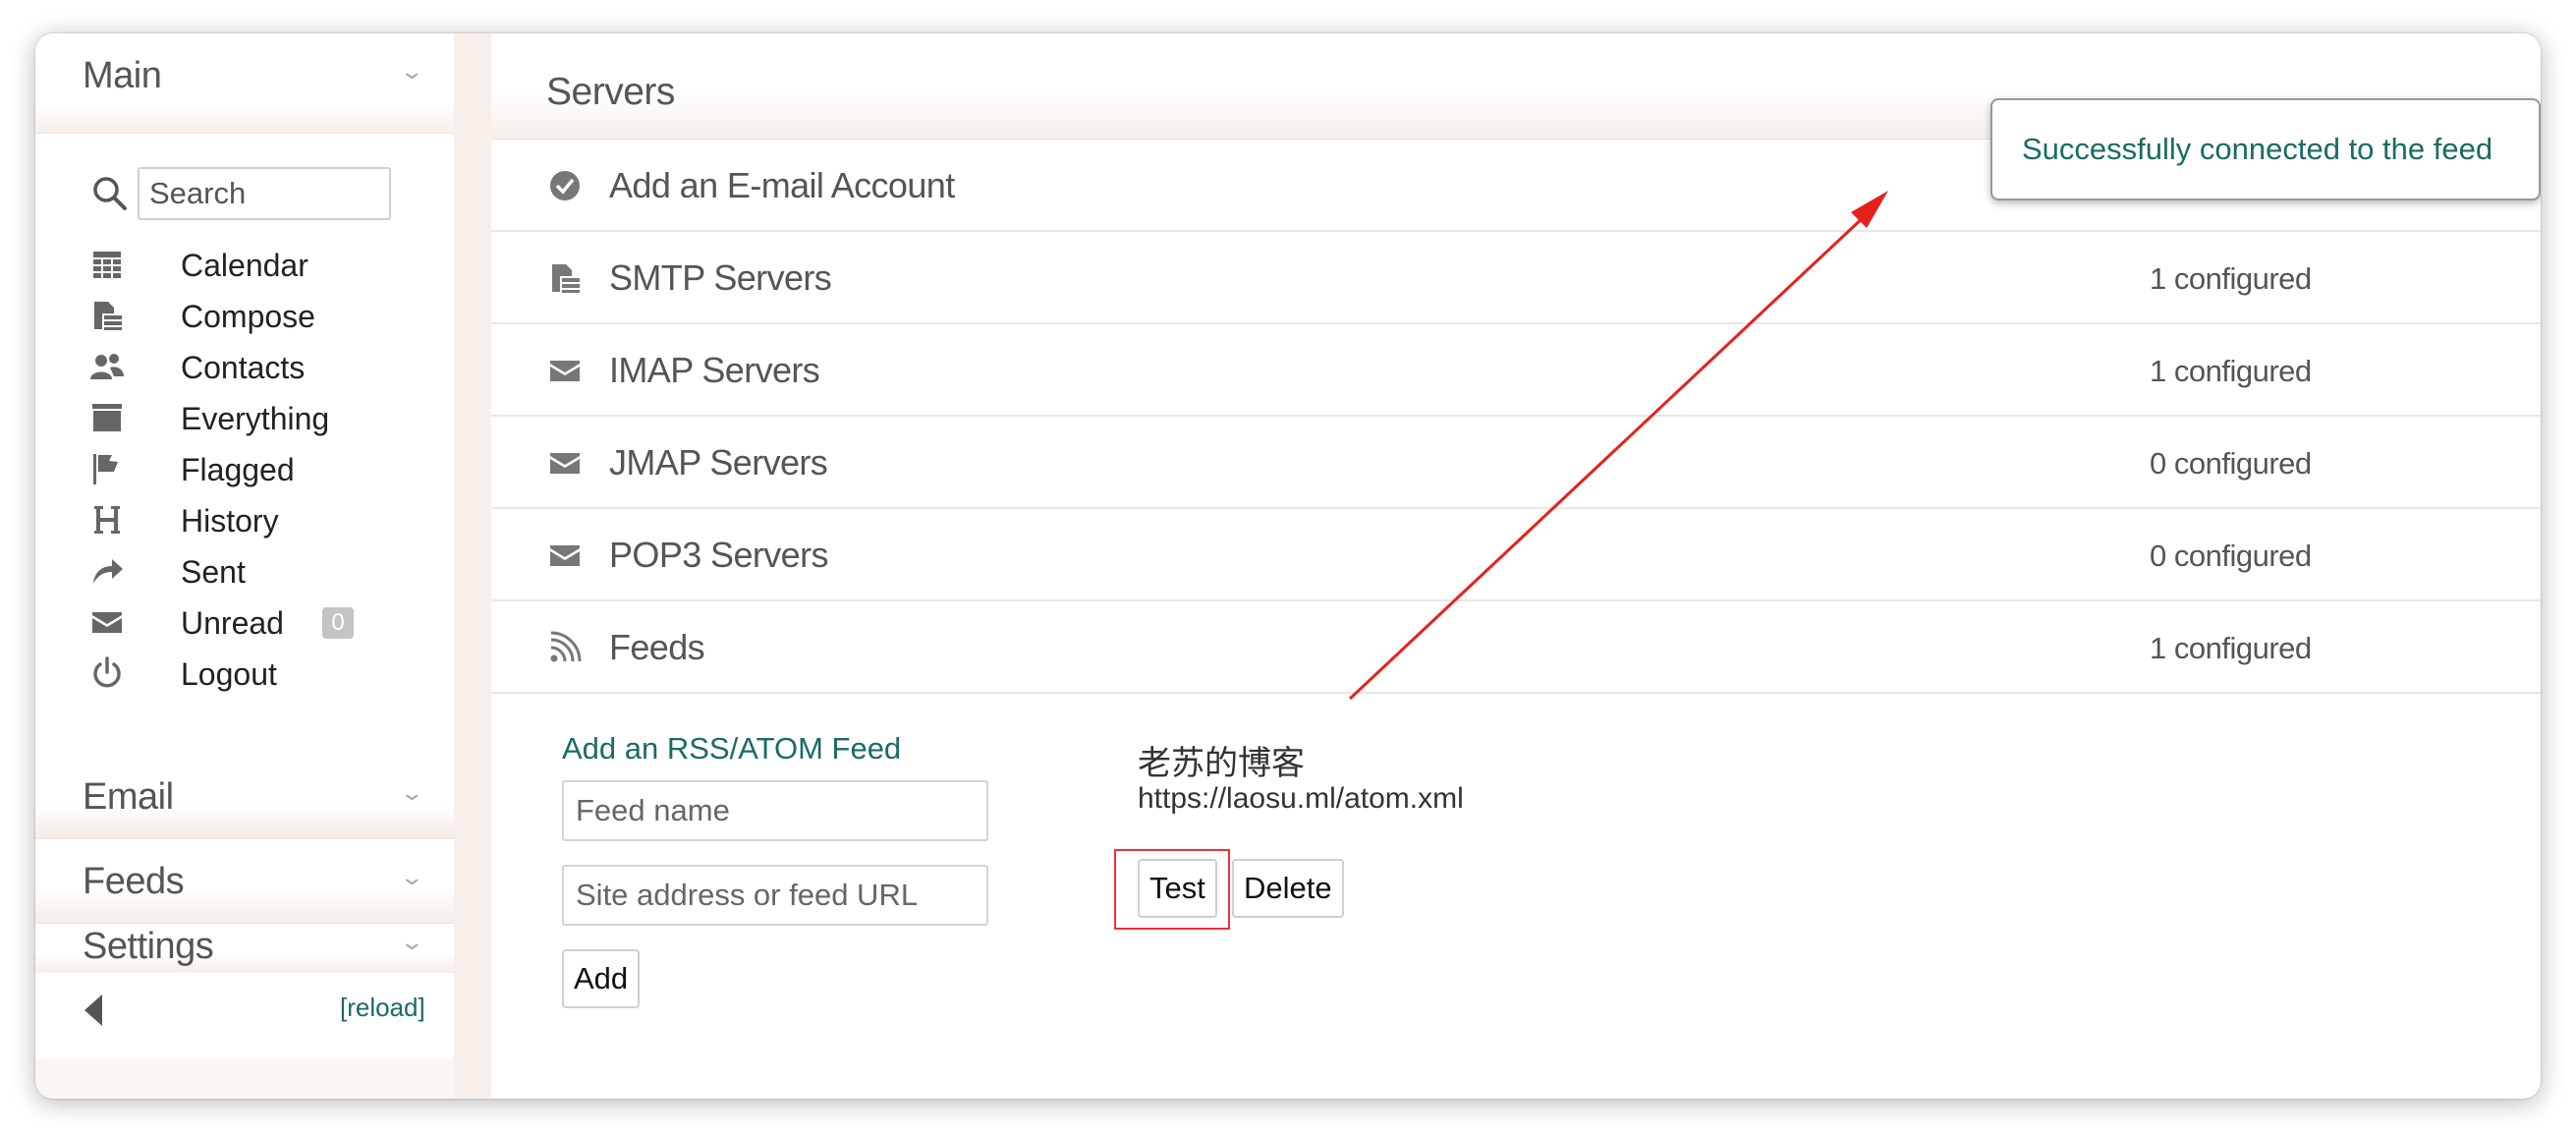 The width and height of the screenshot is (2576, 1136). I want to click on section-title: Main, so click(122, 76).